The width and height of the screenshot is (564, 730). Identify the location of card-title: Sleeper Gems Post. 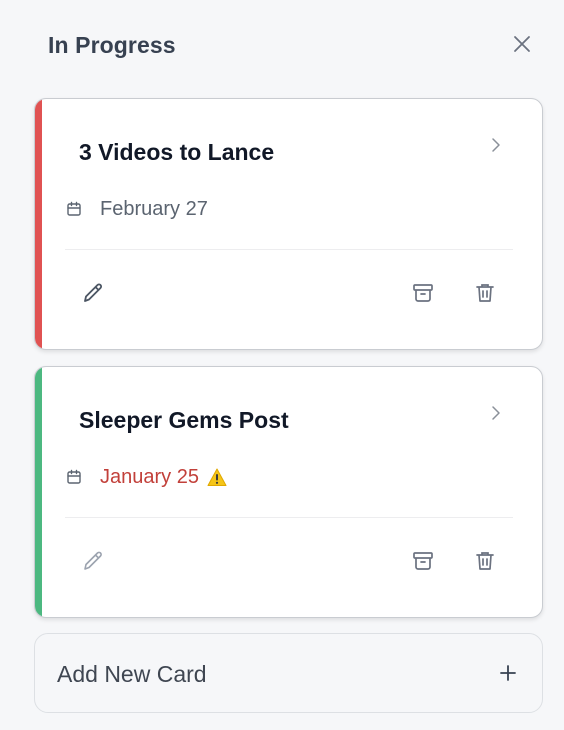
(184, 420).